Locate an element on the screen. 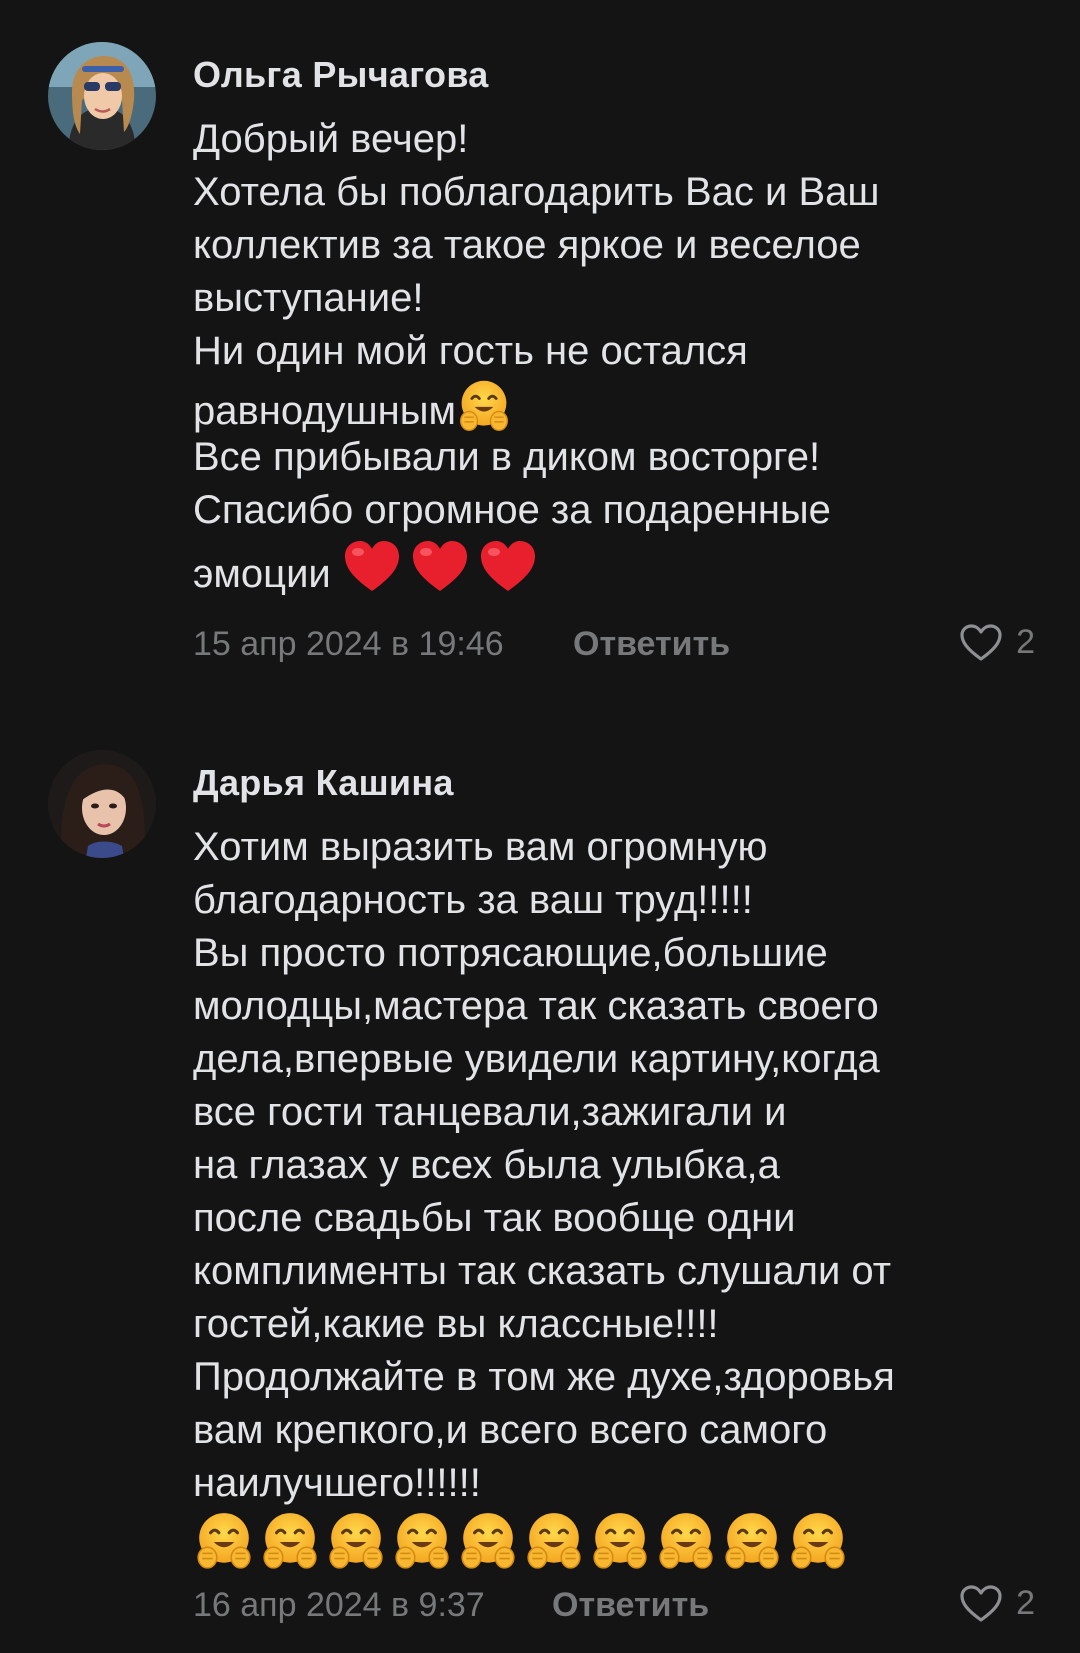 The width and height of the screenshot is (1080, 1653). comment-text-line: все гости танцевали,зажигали и is located at coordinates (490, 1112).